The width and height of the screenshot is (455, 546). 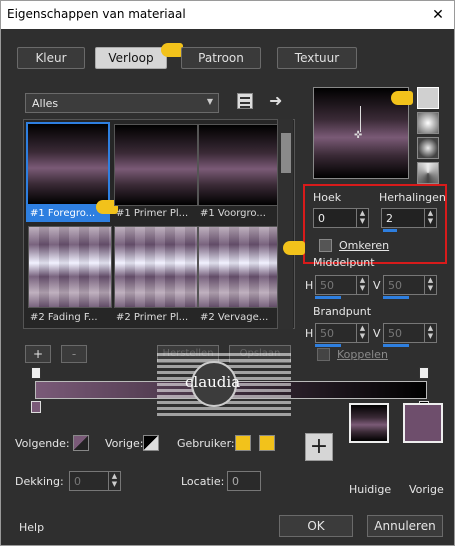 I want to click on opacity-stop-left, so click(x=36, y=373).